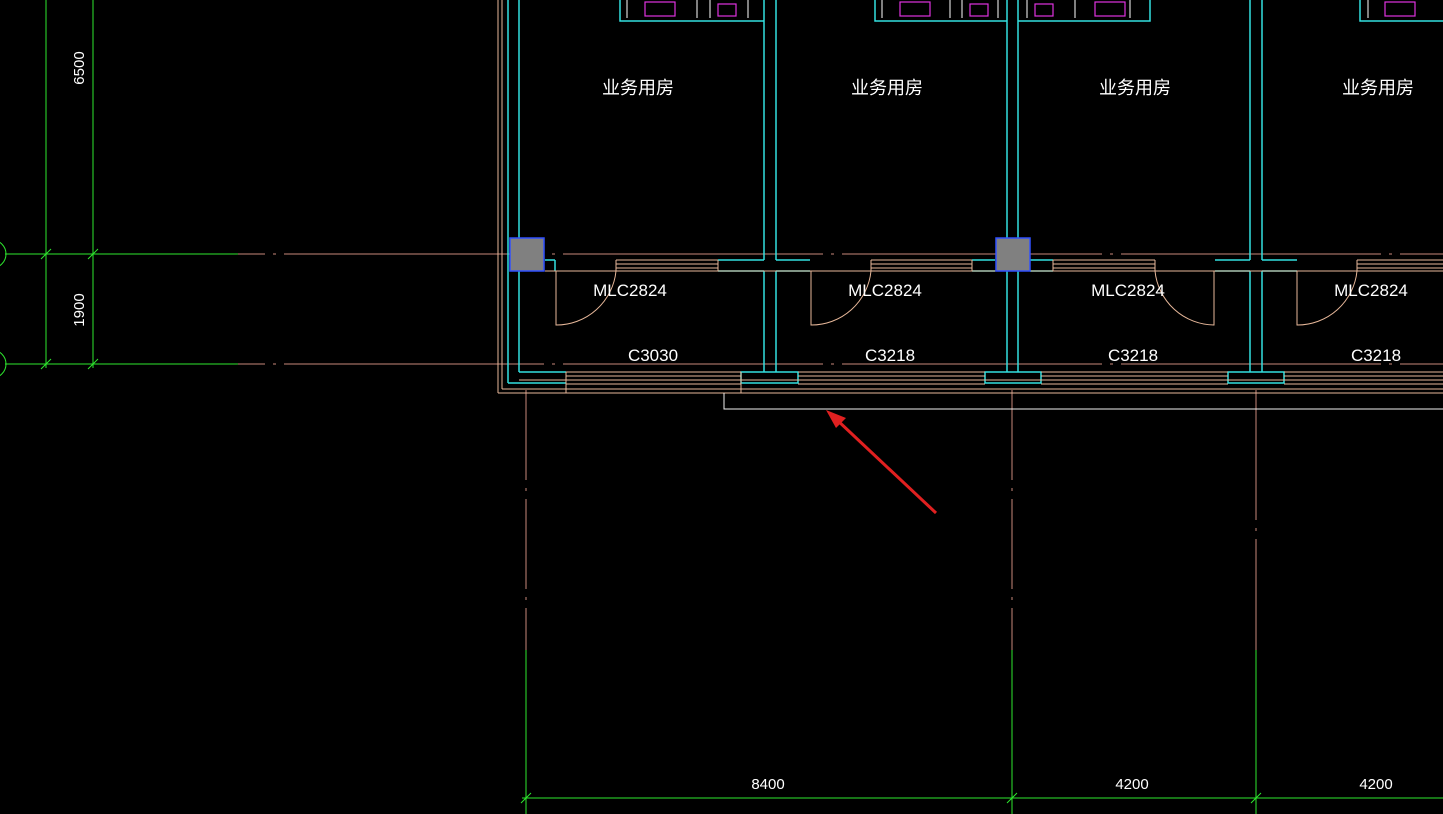 This screenshot has height=814, width=1443. I want to click on furniture-dividers, so click(997, 9).